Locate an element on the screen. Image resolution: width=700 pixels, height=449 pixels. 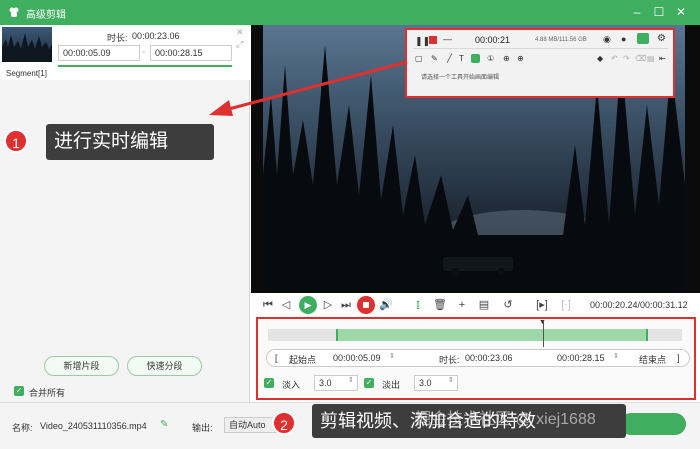
step-forward-icon: ▷ is located at coordinates (328, 305).